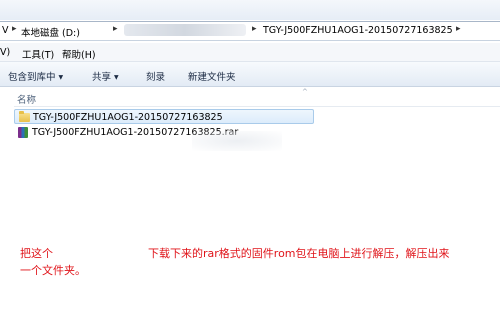  I want to click on blur-overlay, so click(237, 141).